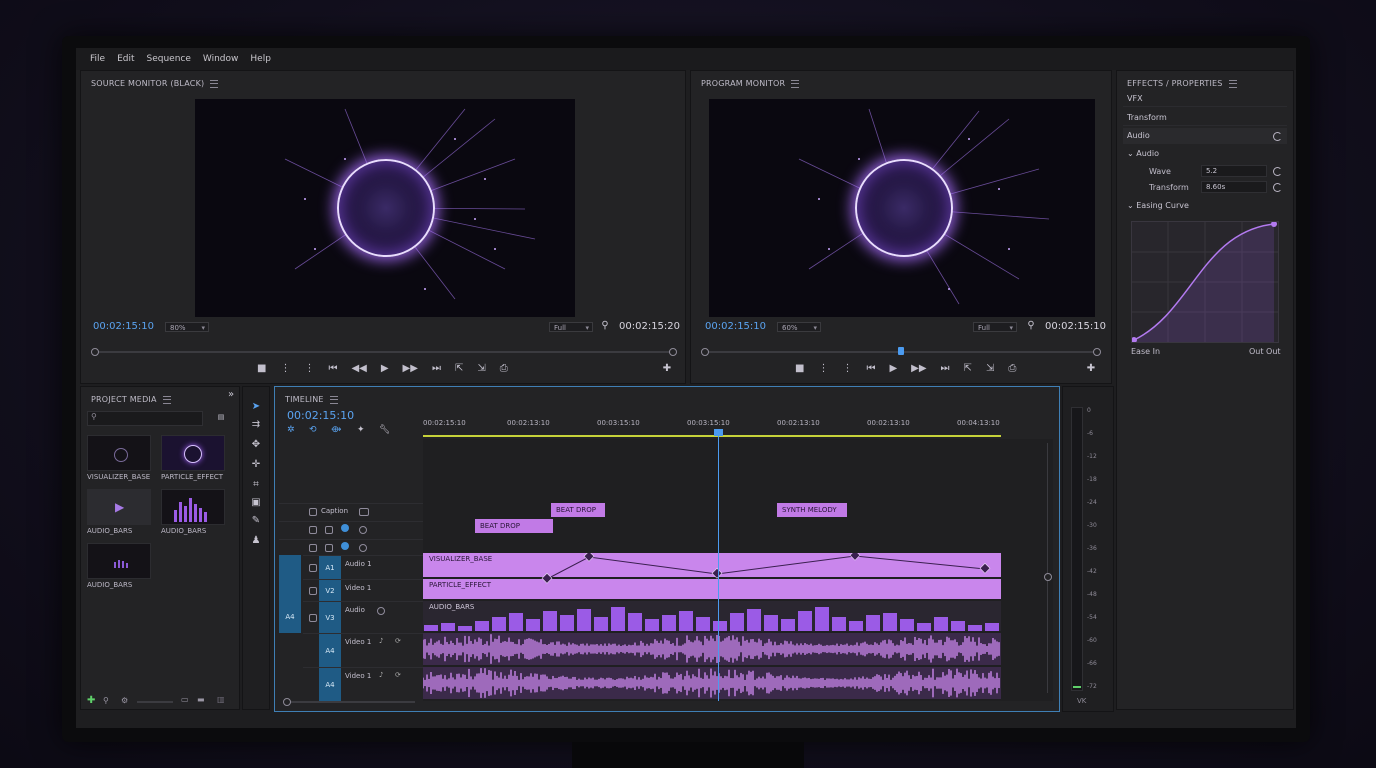 The image size is (1376, 768). I want to click on program-quality-select: Full, so click(995, 327).